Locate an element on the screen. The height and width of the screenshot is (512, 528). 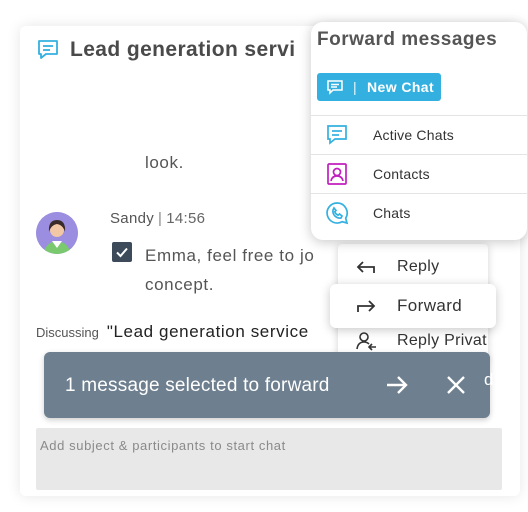
subject-participants-input is located at coordinates (269, 459).